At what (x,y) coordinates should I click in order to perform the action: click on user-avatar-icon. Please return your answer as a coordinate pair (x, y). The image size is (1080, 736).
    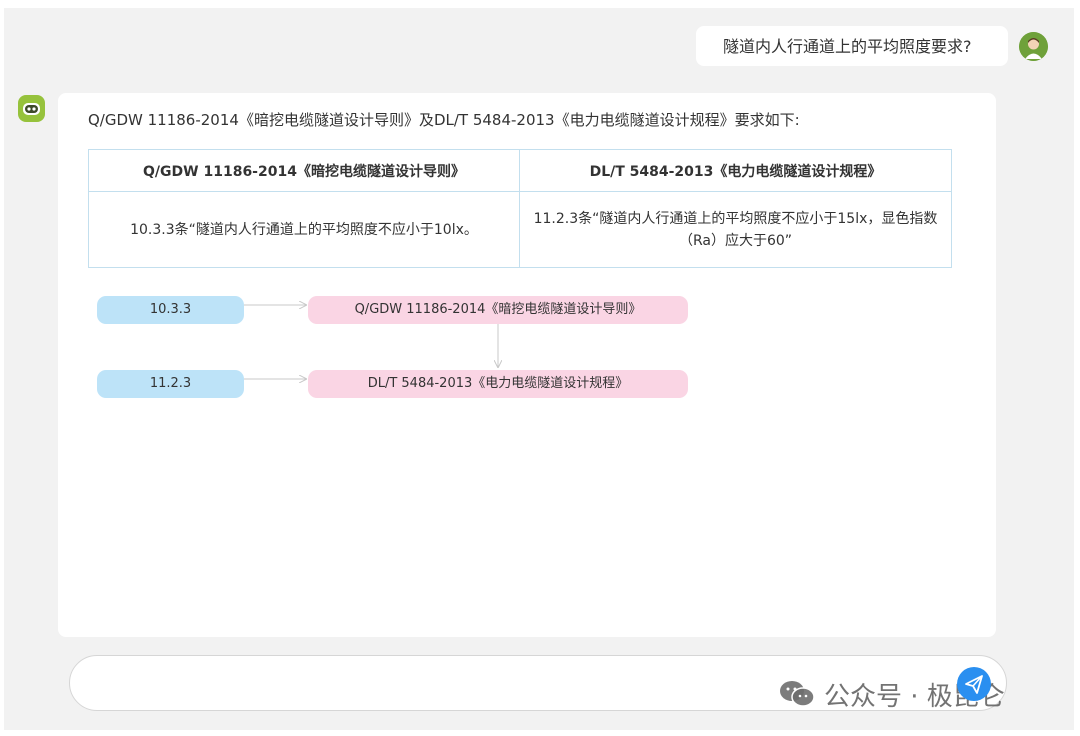
    Looking at the image, I should click on (1033, 46).